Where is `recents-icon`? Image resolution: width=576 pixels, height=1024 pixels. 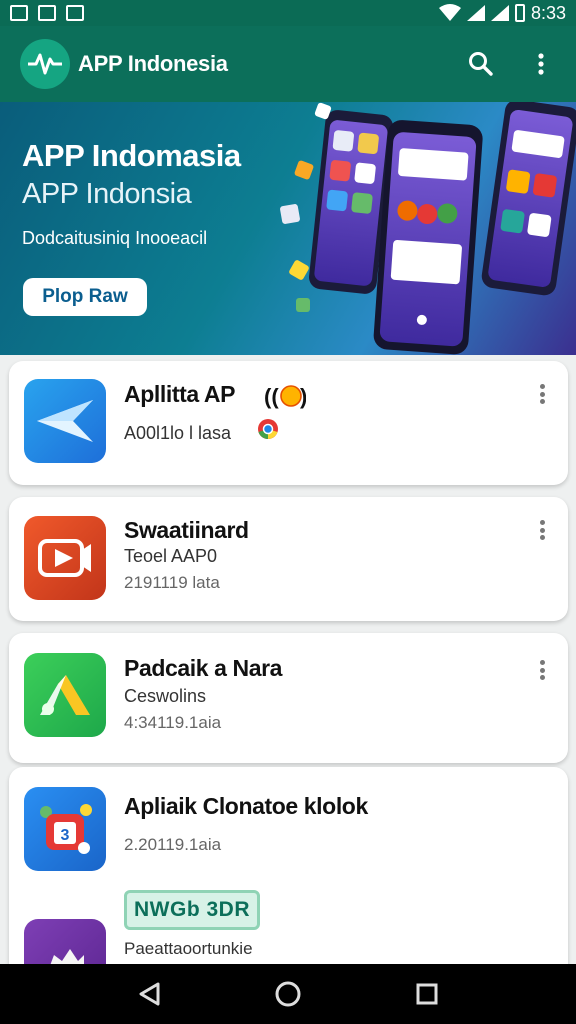 recents-icon is located at coordinates (427, 994).